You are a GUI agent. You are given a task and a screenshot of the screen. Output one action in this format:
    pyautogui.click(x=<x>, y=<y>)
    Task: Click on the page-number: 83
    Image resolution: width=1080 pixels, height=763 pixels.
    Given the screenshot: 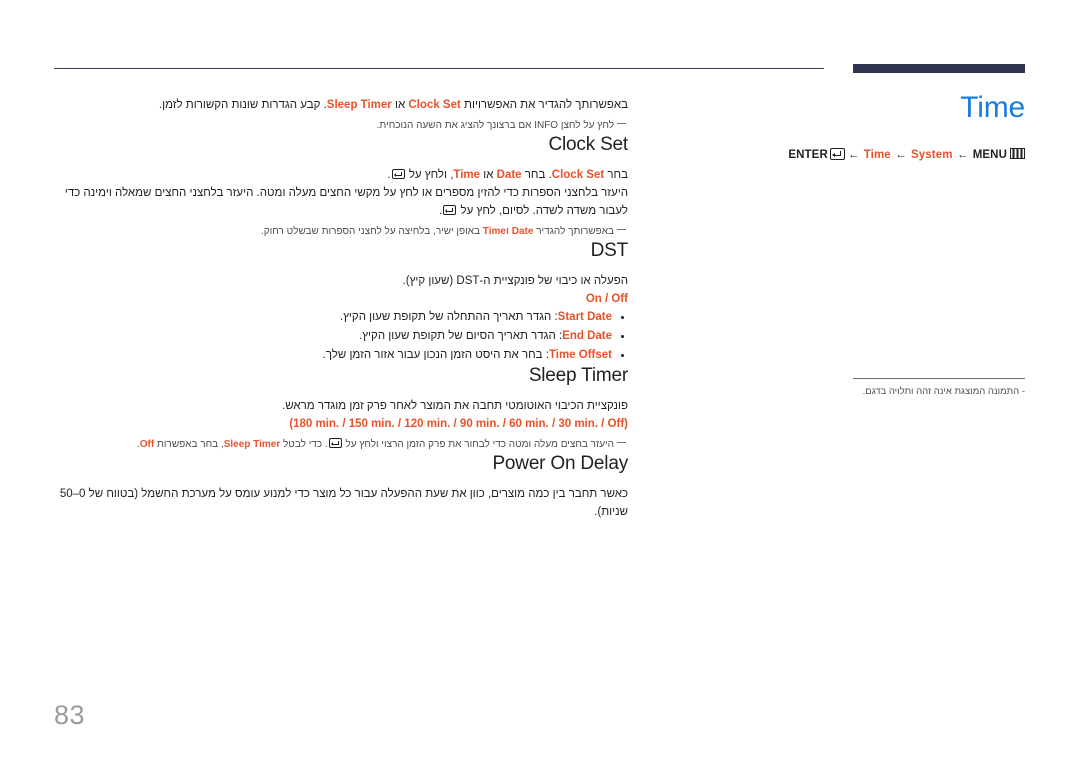 What is the action you would take?
    pyautogui.click(x=70, y=715)
    